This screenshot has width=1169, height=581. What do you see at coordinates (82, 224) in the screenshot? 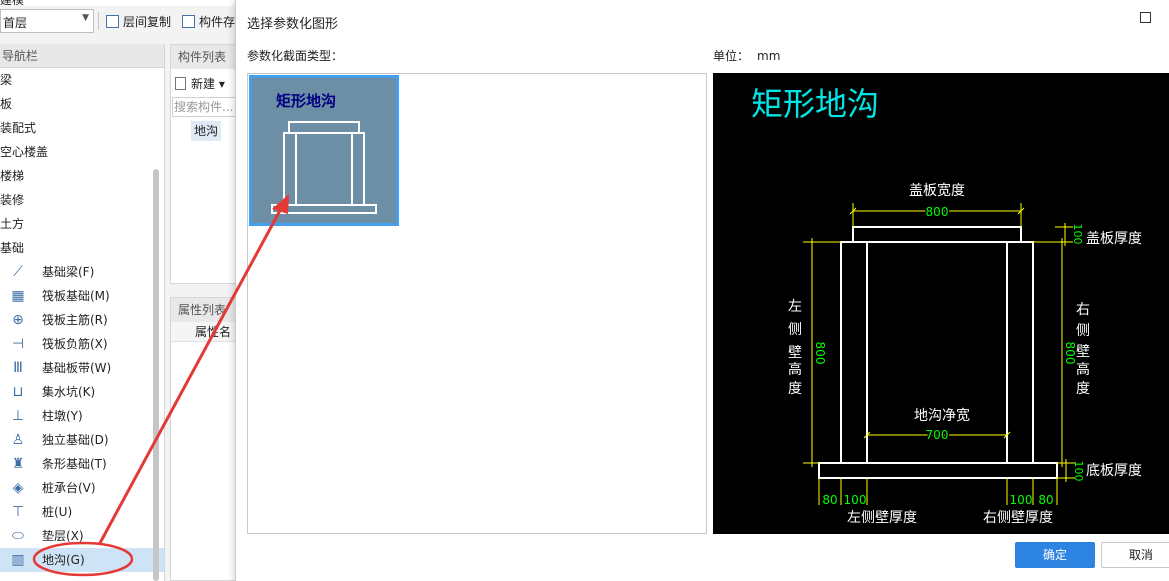
I see `nav-category: 土方` at bounding box center [82, 224].